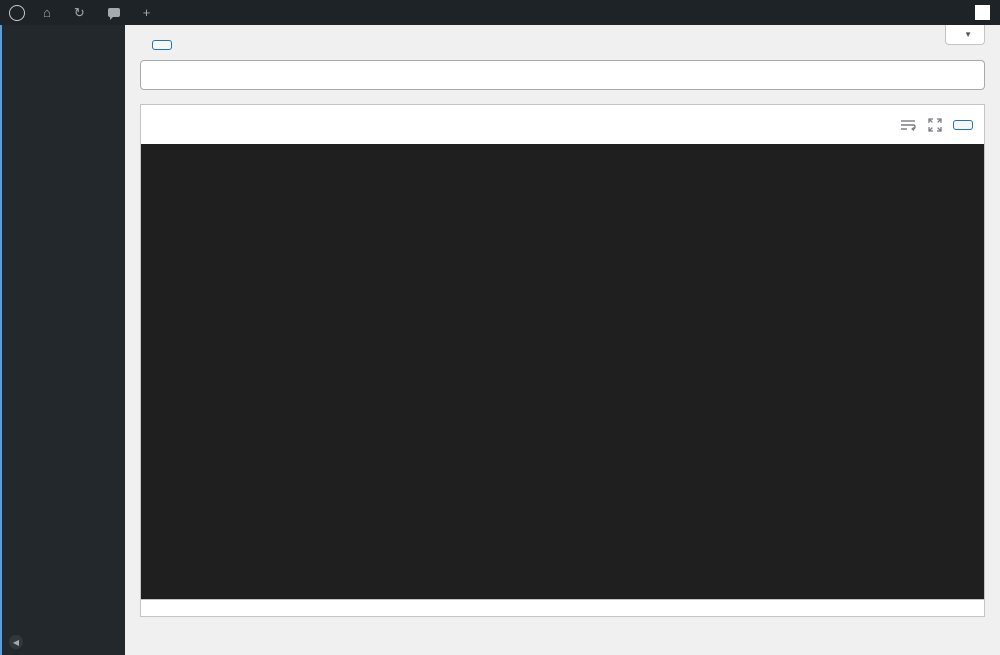 This screenshot has width=1000, height=655. I want to click on new-content-menu: +, so click(149, 12).